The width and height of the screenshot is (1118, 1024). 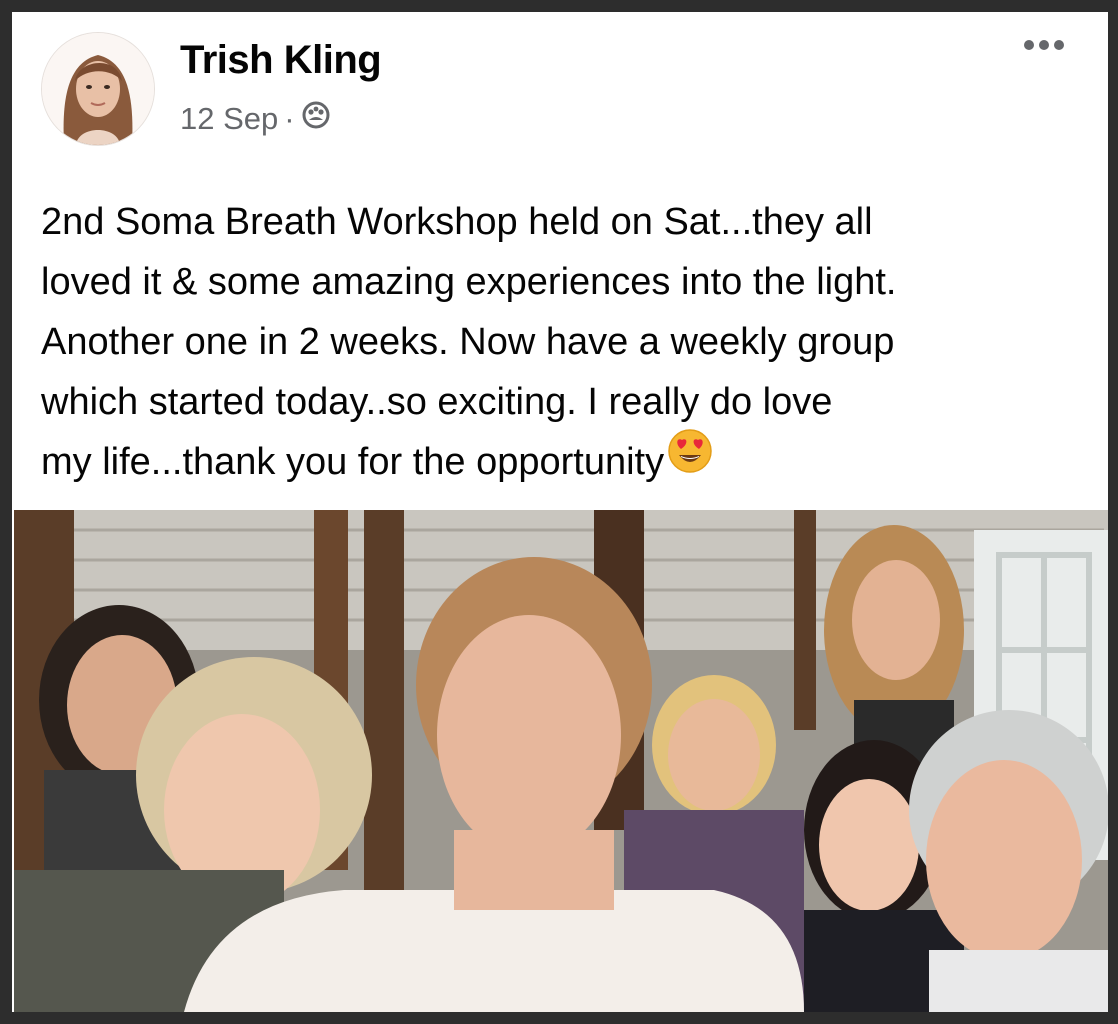 What do you see at coordinates (690, 460) in the screenshot?
I see `heart-eyes-emoji-icon` at bounding box center [690, 460].